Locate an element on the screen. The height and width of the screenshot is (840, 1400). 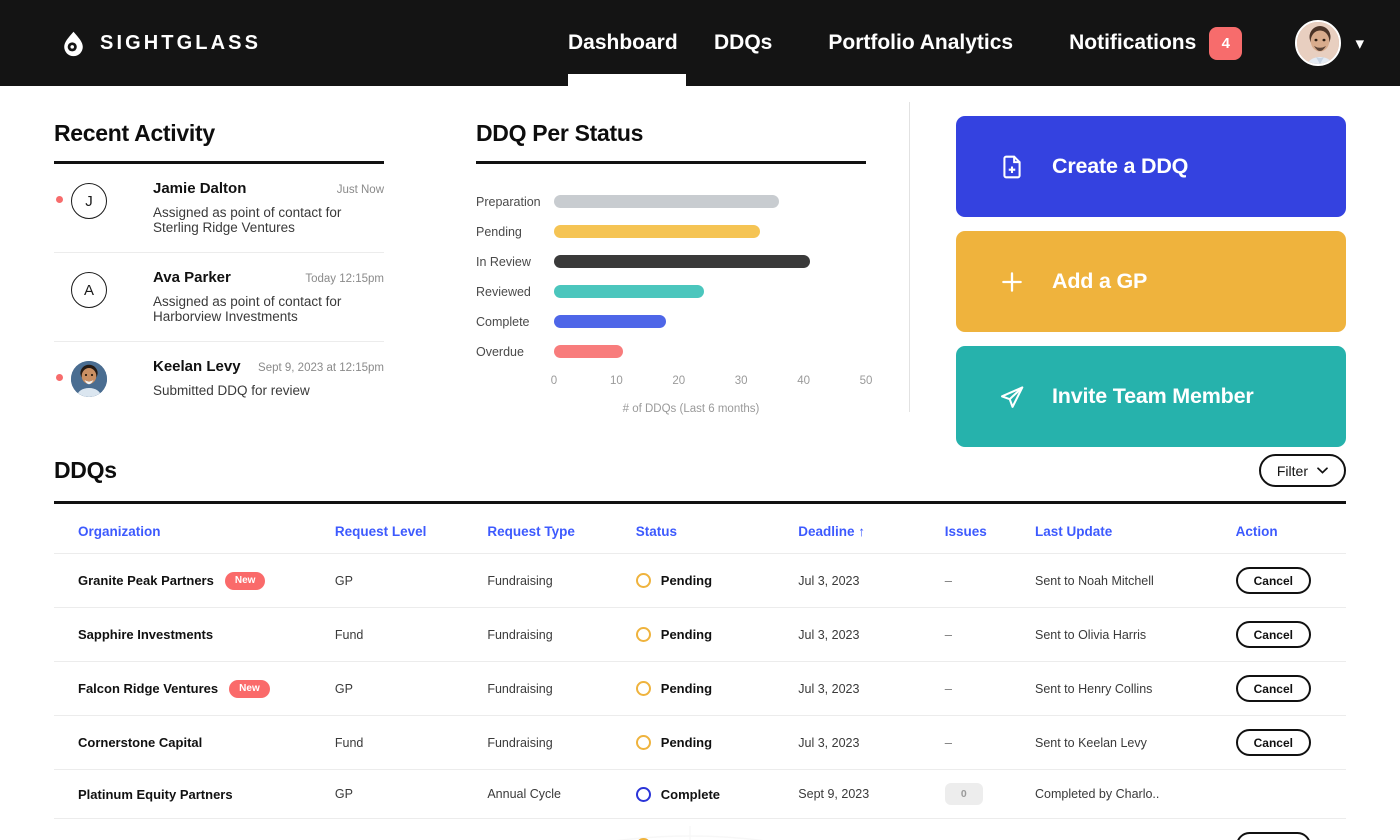
activity-description: Submitted DDQ for review is located at coordinates (231, 390).